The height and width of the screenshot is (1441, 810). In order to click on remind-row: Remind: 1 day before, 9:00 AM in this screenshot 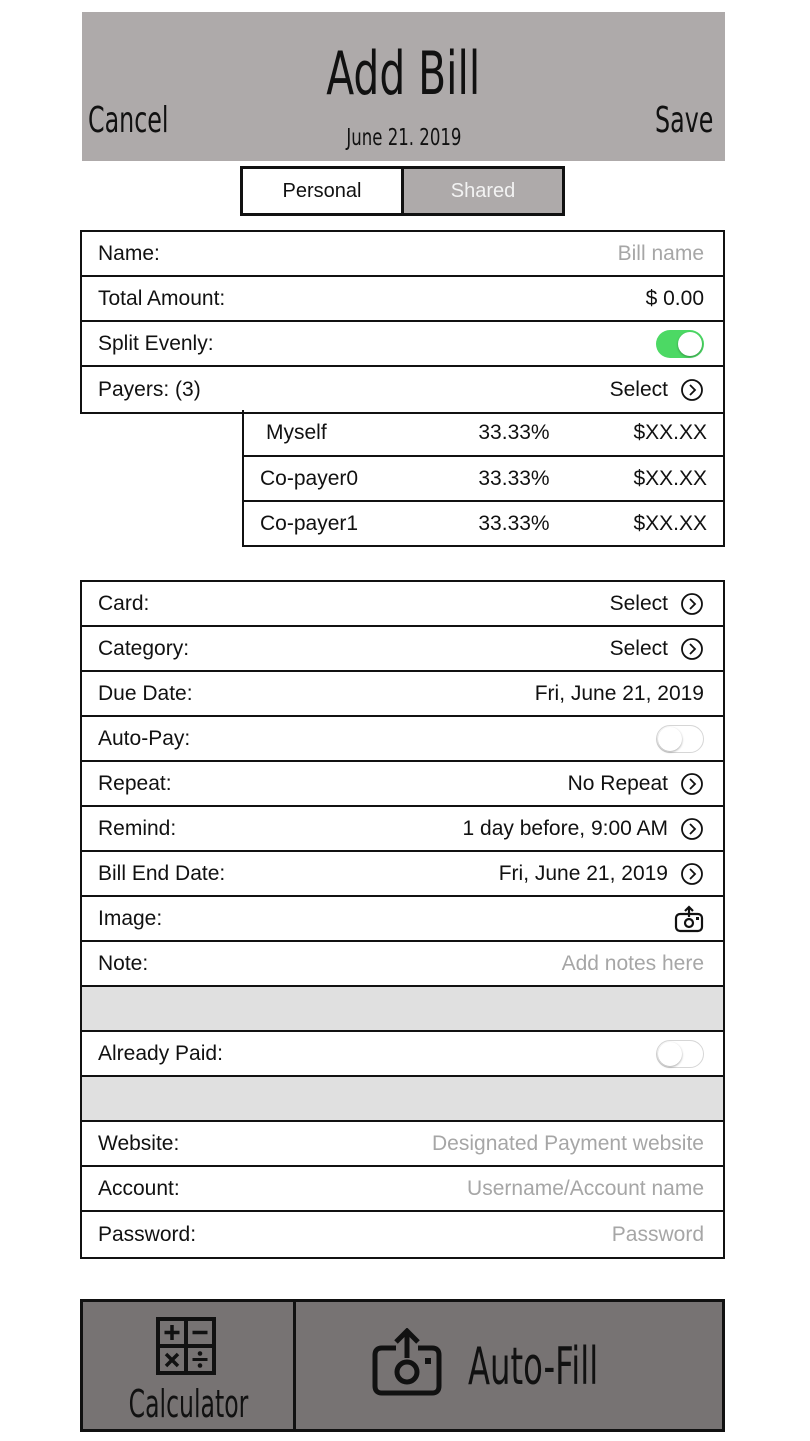, I will do `click(402, 829)`.